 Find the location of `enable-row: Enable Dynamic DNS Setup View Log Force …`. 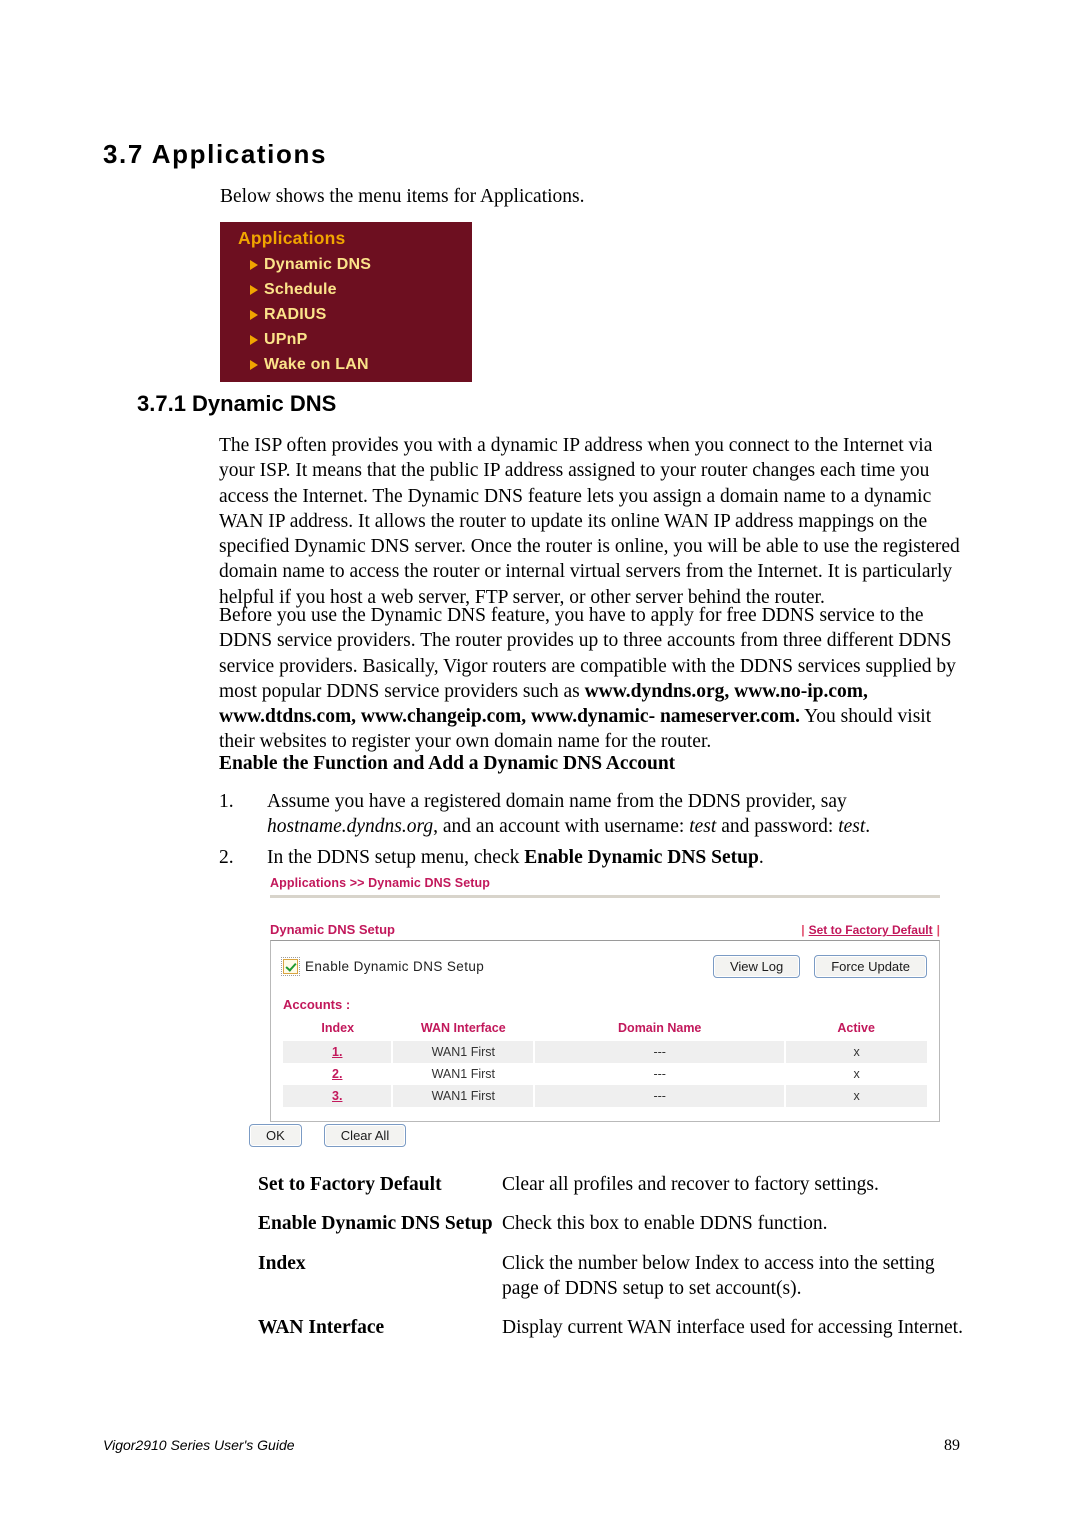

enable-row: Enable Dynamic DNS Setup View Log Force … is located at coordinates (604, 966).